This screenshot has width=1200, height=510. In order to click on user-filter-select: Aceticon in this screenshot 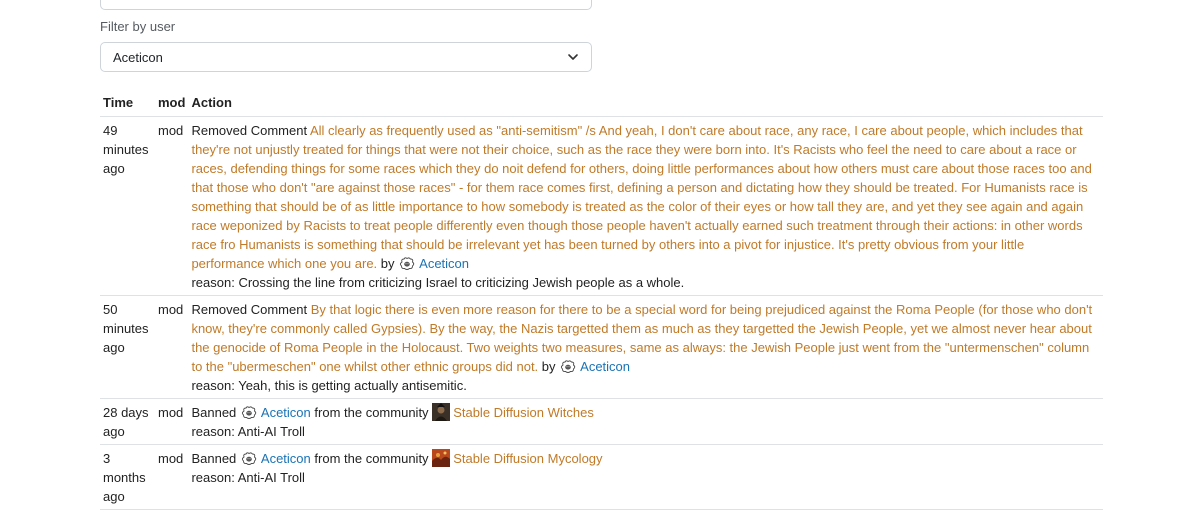, I will do `click(346, 57)`.